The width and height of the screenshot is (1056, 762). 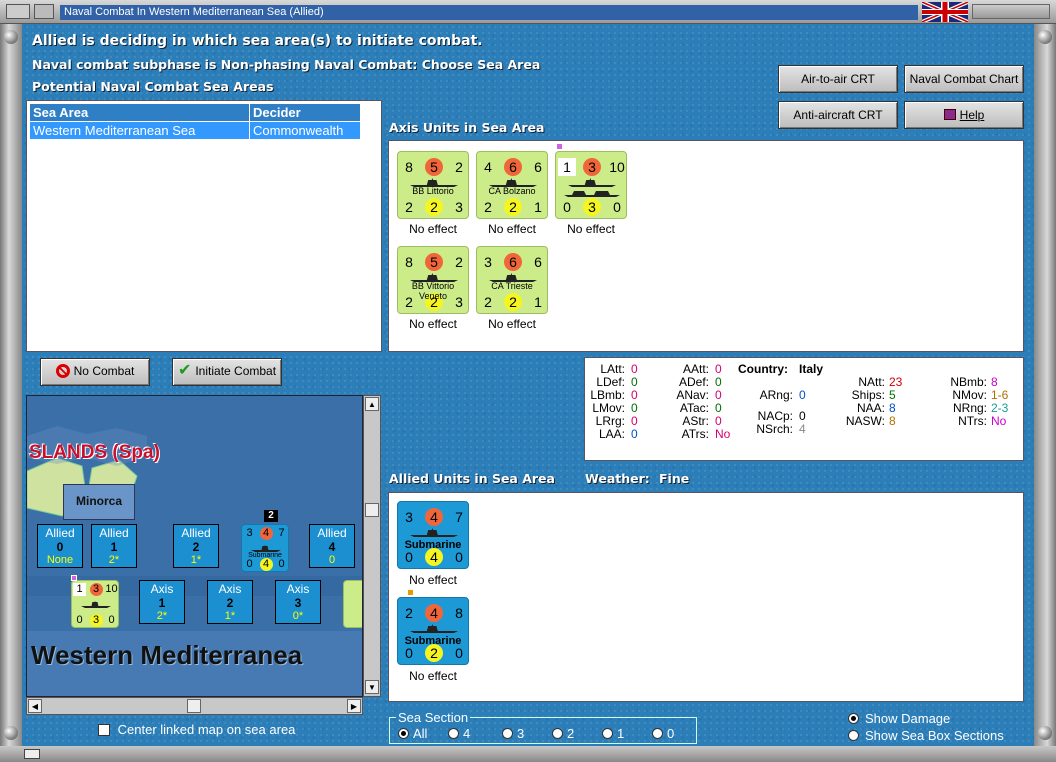 What do you see at coordinates (372, 546) in the screenshot?
I see `map-vertical-scrollbar: ▲ ▼` at bounding box center [372, 546].